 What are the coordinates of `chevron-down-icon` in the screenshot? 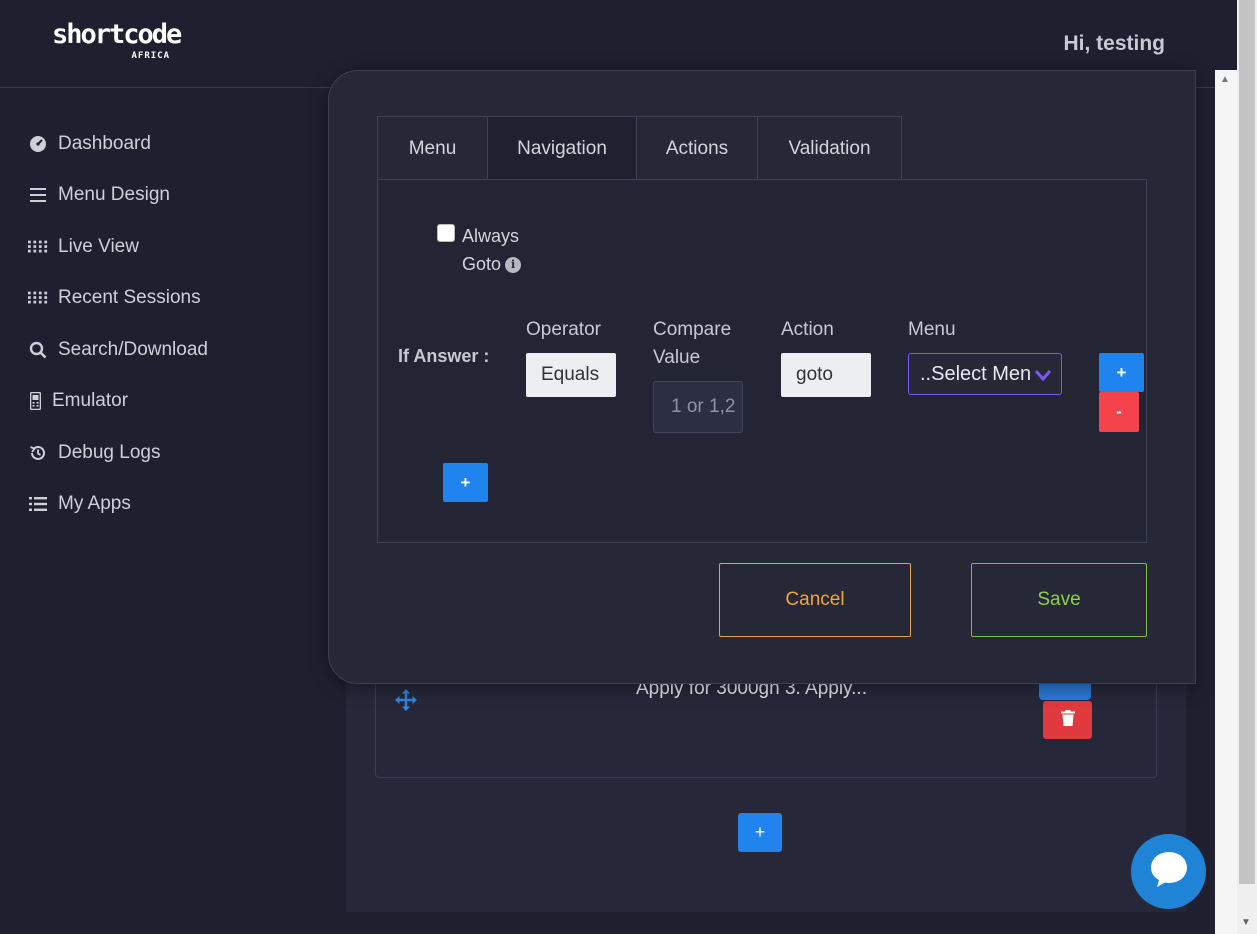 It's located at (1043, 375).